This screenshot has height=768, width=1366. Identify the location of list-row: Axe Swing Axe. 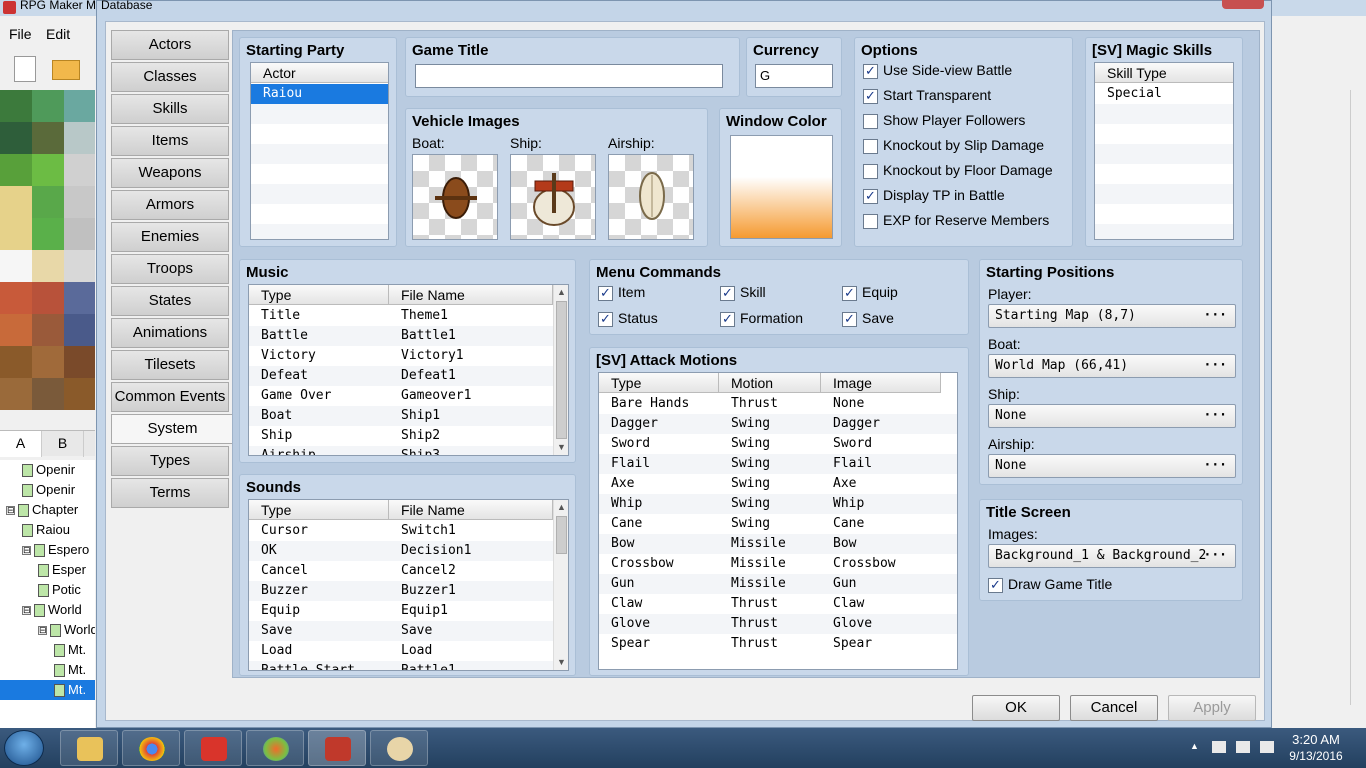
(778, 484).